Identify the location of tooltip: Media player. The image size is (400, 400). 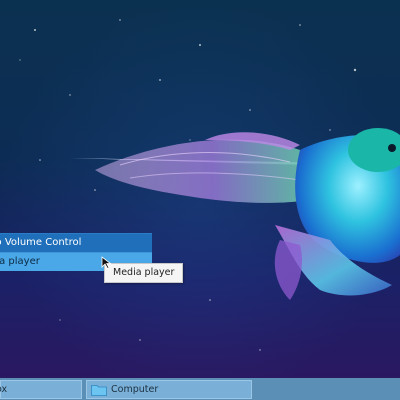
(144, 273).